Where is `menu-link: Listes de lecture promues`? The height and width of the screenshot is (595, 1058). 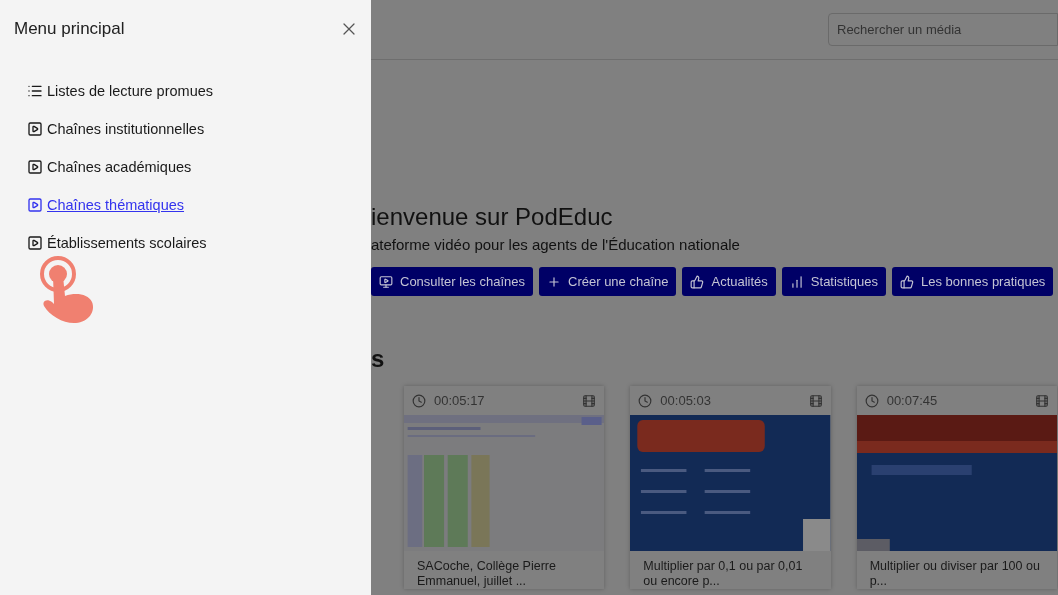
menu-link: Listes de lecture promues is located at coordinates (120, 90).